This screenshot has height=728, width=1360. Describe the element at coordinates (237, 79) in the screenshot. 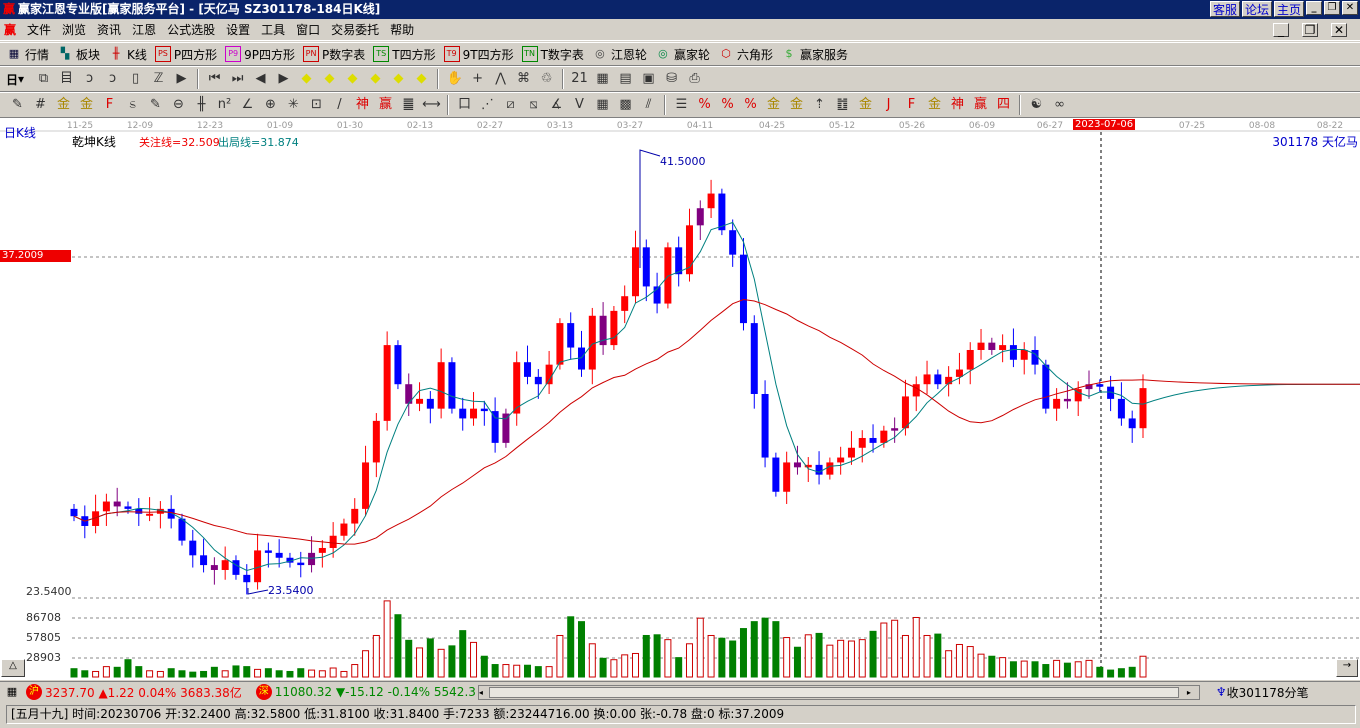

I see `last-icon: ⏭` at that location.